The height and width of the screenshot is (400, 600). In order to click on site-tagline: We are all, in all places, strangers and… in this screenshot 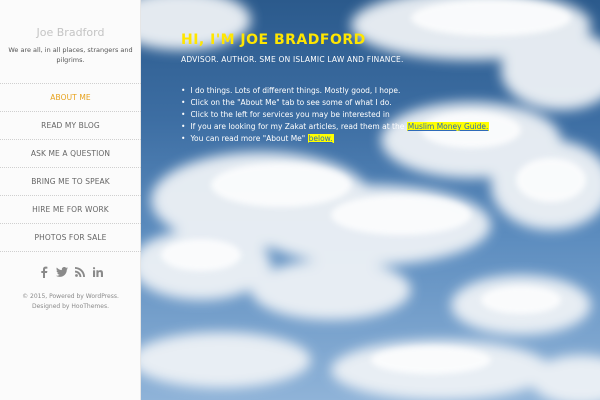, I will do `click(70, 55)`.